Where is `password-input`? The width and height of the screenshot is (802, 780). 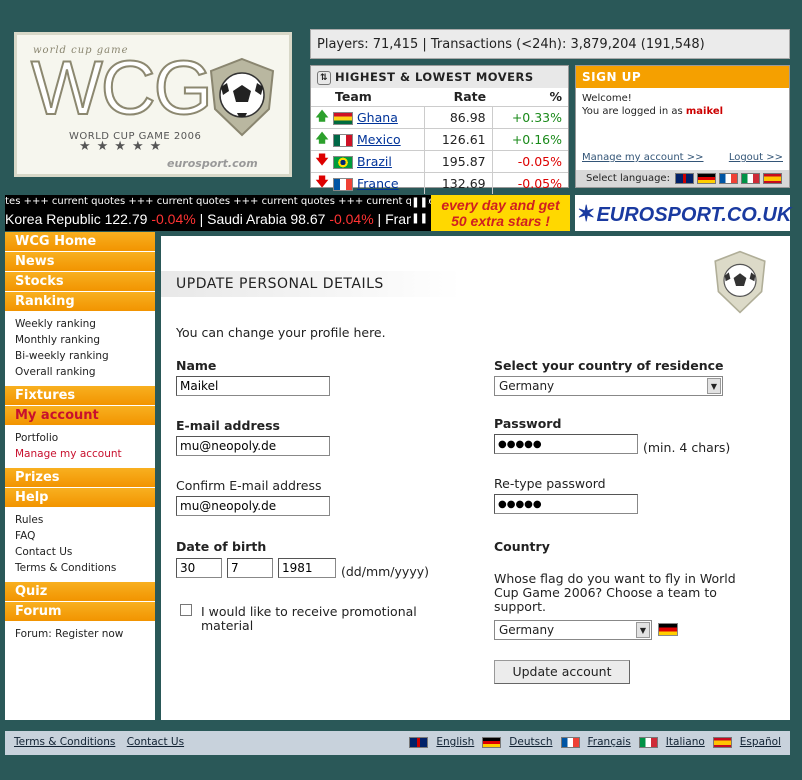
password-input is located at coordinates (566, 444).